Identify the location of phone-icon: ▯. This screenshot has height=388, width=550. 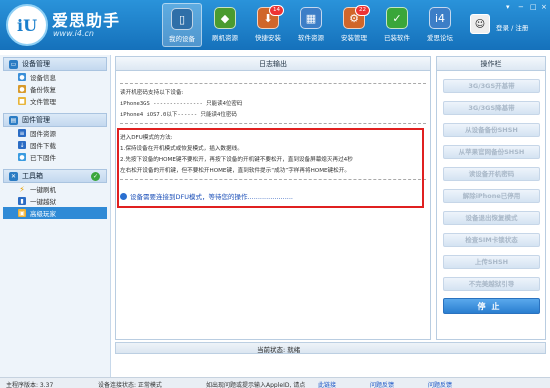
(182, 19).